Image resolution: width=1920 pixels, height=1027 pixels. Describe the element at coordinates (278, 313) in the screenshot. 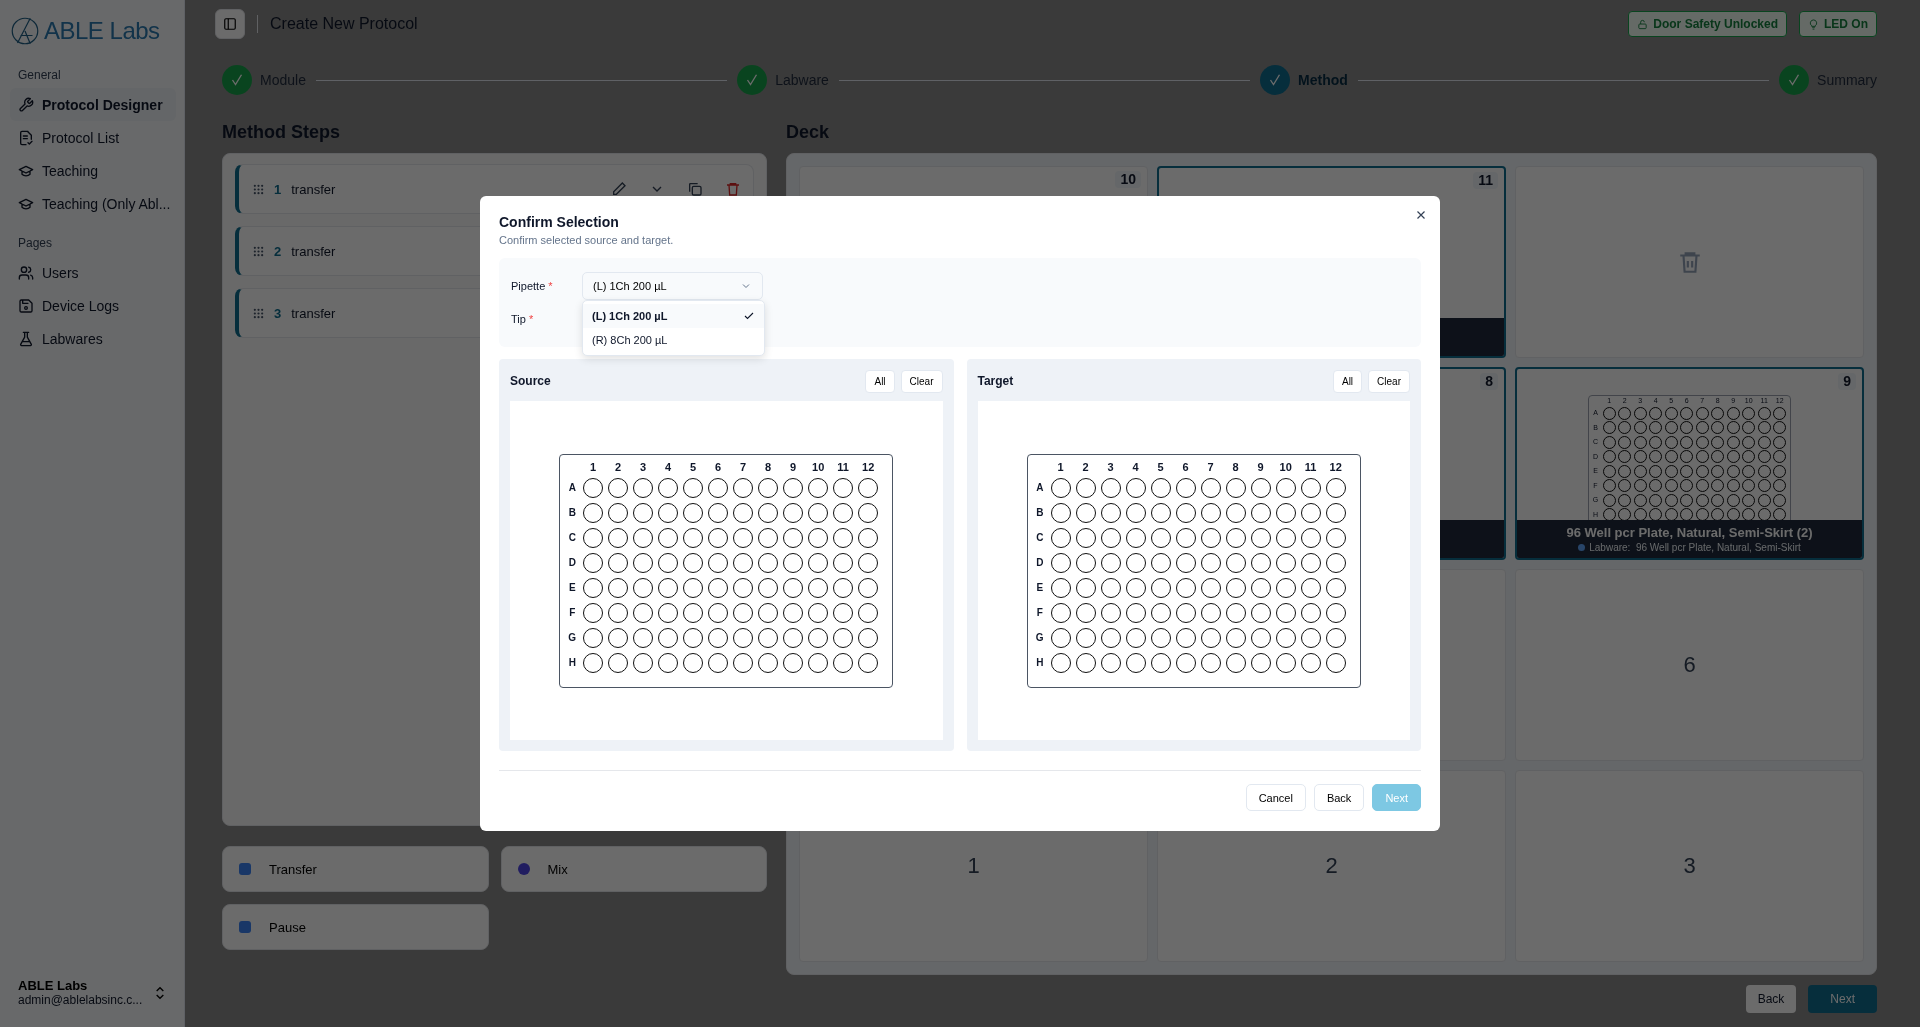

I see `step-number: 3` at that location.